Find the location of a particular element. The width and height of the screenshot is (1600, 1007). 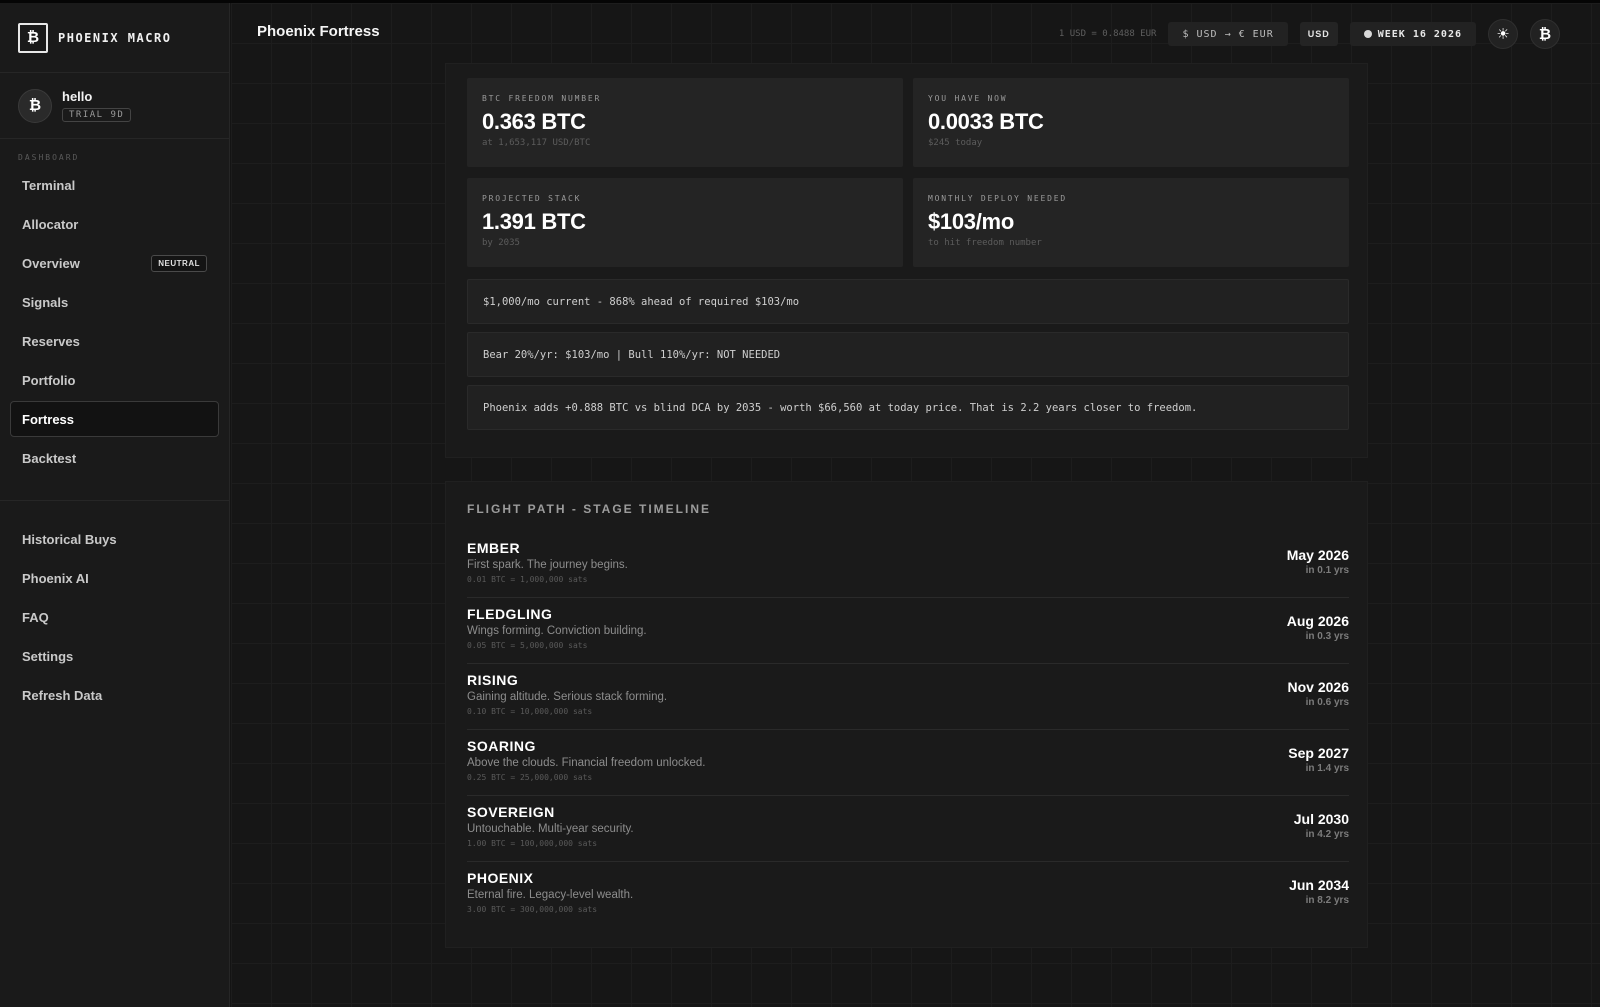

currency-toggle: USD is located at coordinates (1318, 34).